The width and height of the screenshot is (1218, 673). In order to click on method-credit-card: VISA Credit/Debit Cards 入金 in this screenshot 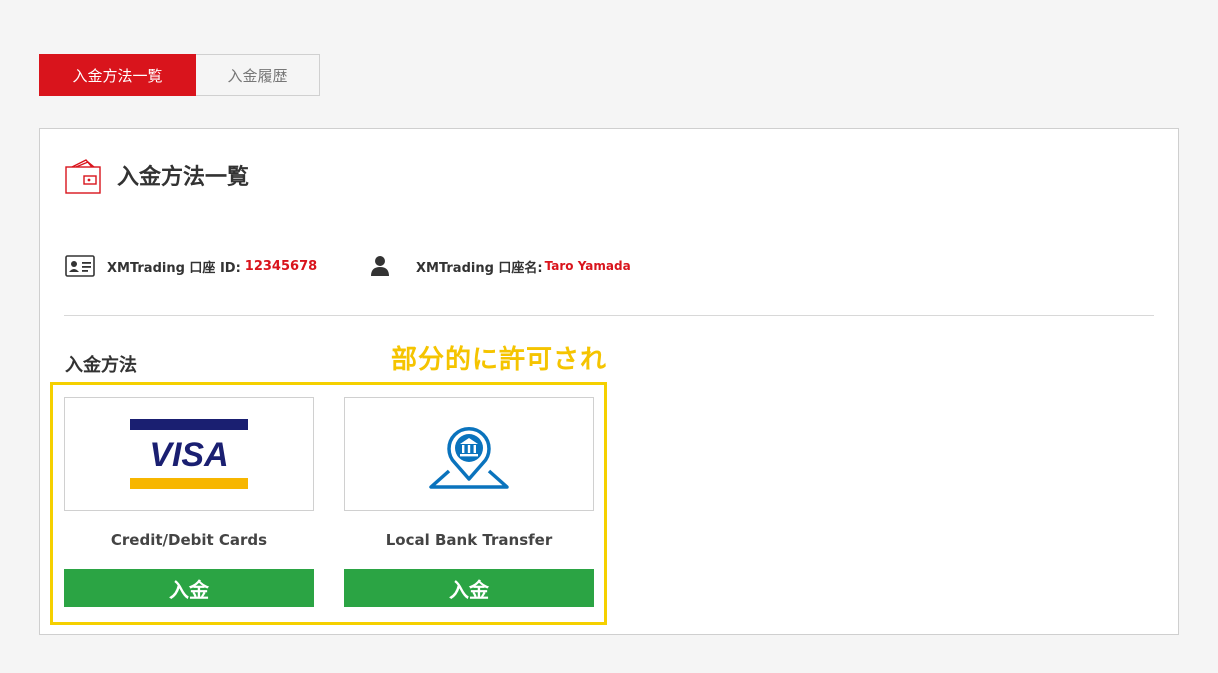, I will do `click(189, 502)`.